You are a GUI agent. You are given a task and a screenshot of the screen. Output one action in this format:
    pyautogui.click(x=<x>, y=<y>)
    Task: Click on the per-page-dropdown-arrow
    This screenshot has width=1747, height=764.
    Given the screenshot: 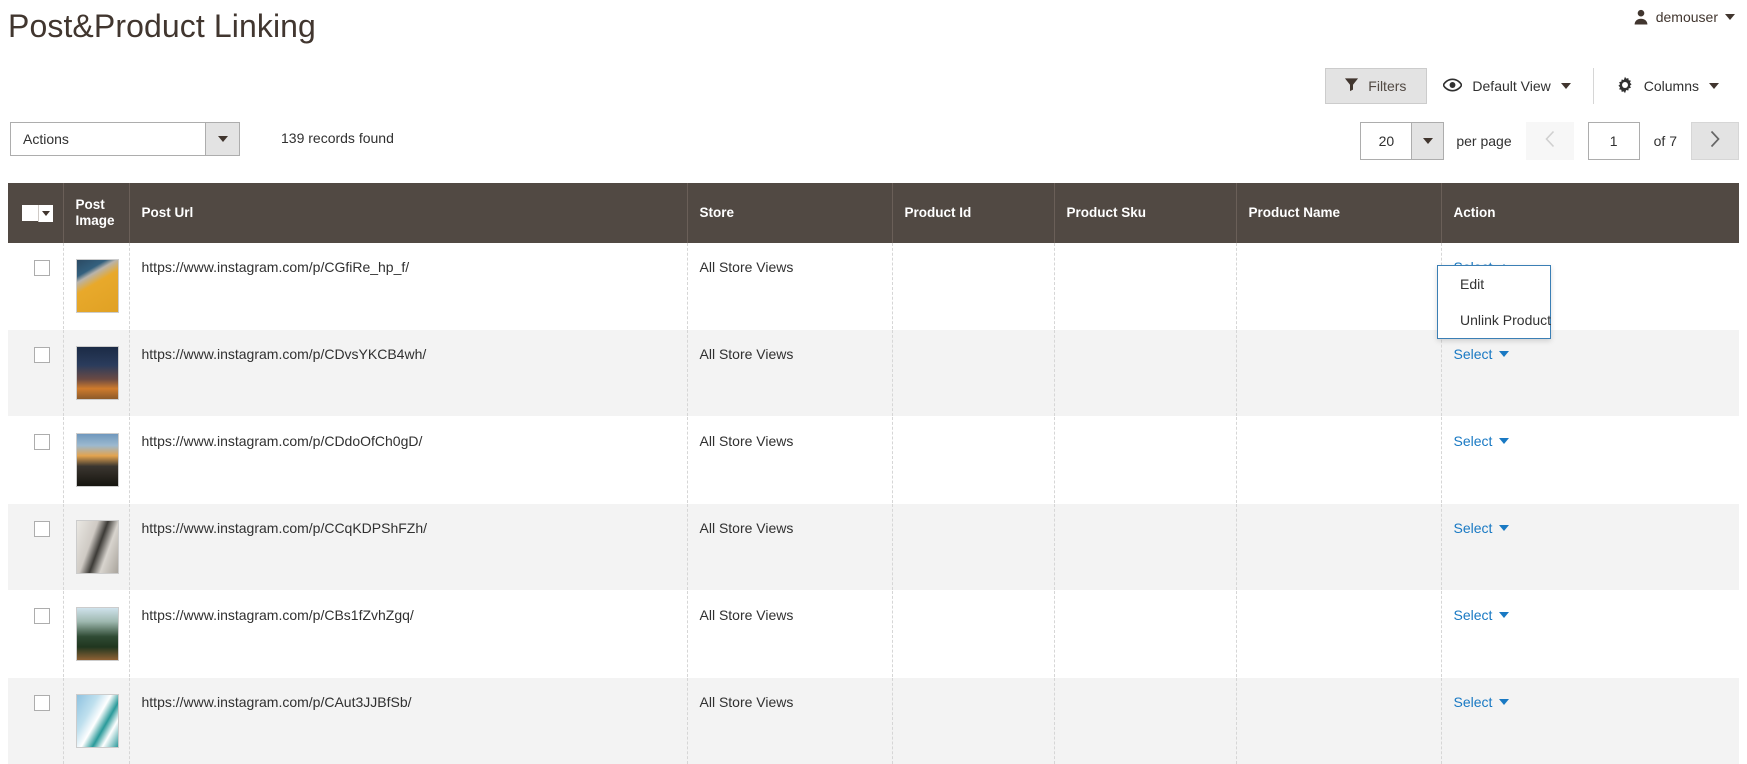 What is the action you would take?
    pyautogui.click(x=1427, y=141)
    